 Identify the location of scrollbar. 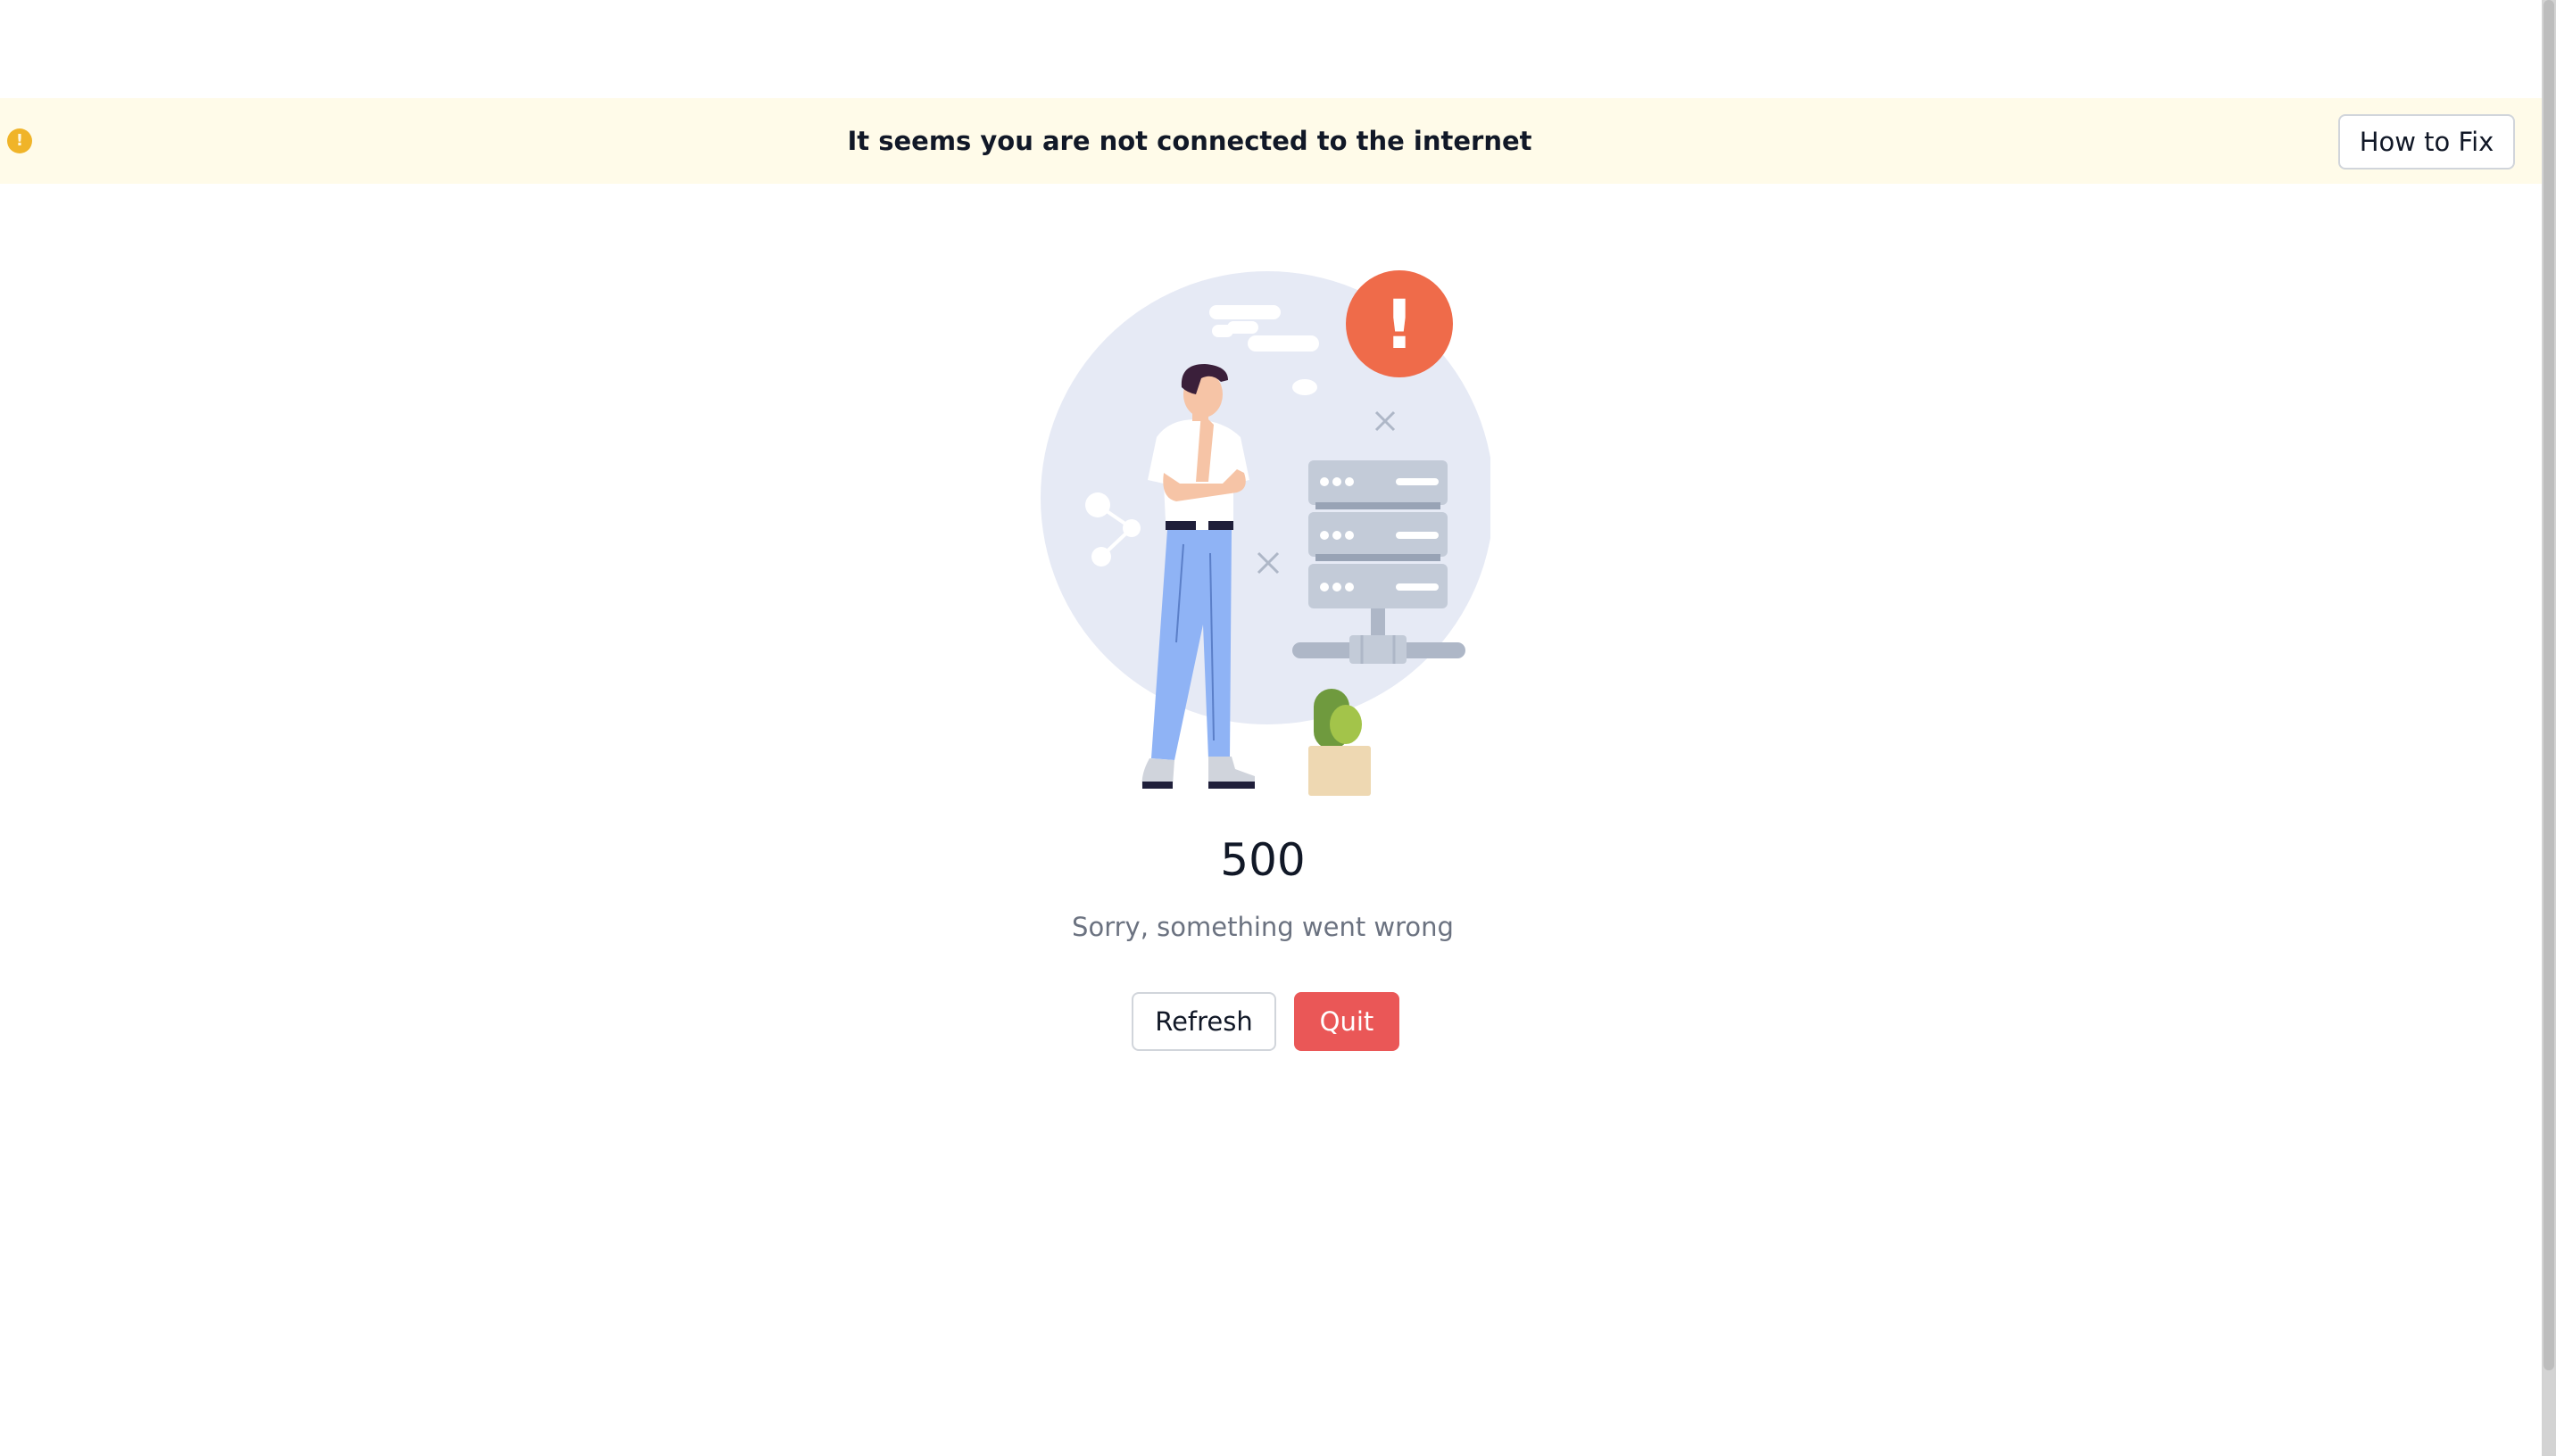
(2549, 728).